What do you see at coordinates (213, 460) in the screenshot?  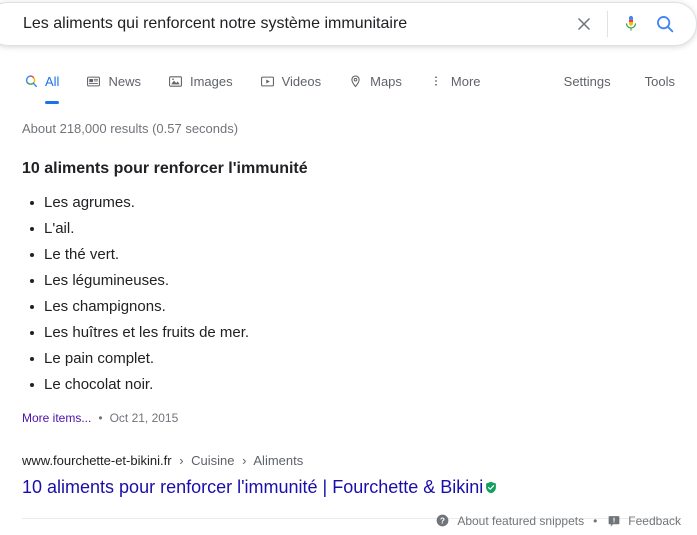 I see `breadcrumb-segment: Cuisine` at bounding box center [213, 460].